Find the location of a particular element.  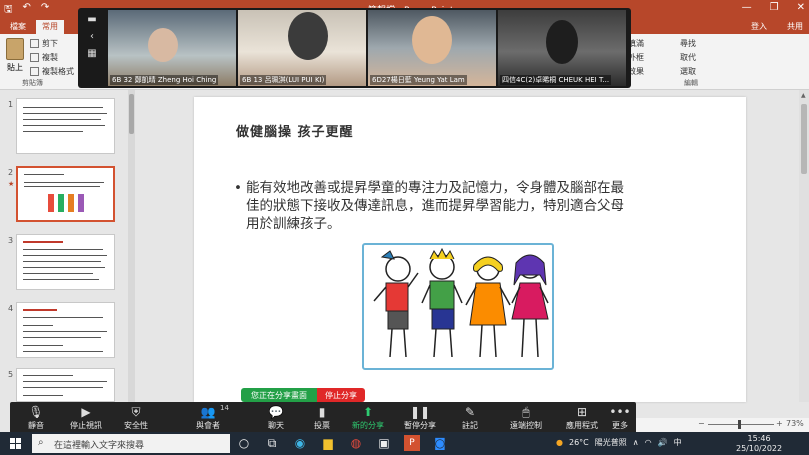

apps-label: 應用程式 is located at coordinates (582, 425).